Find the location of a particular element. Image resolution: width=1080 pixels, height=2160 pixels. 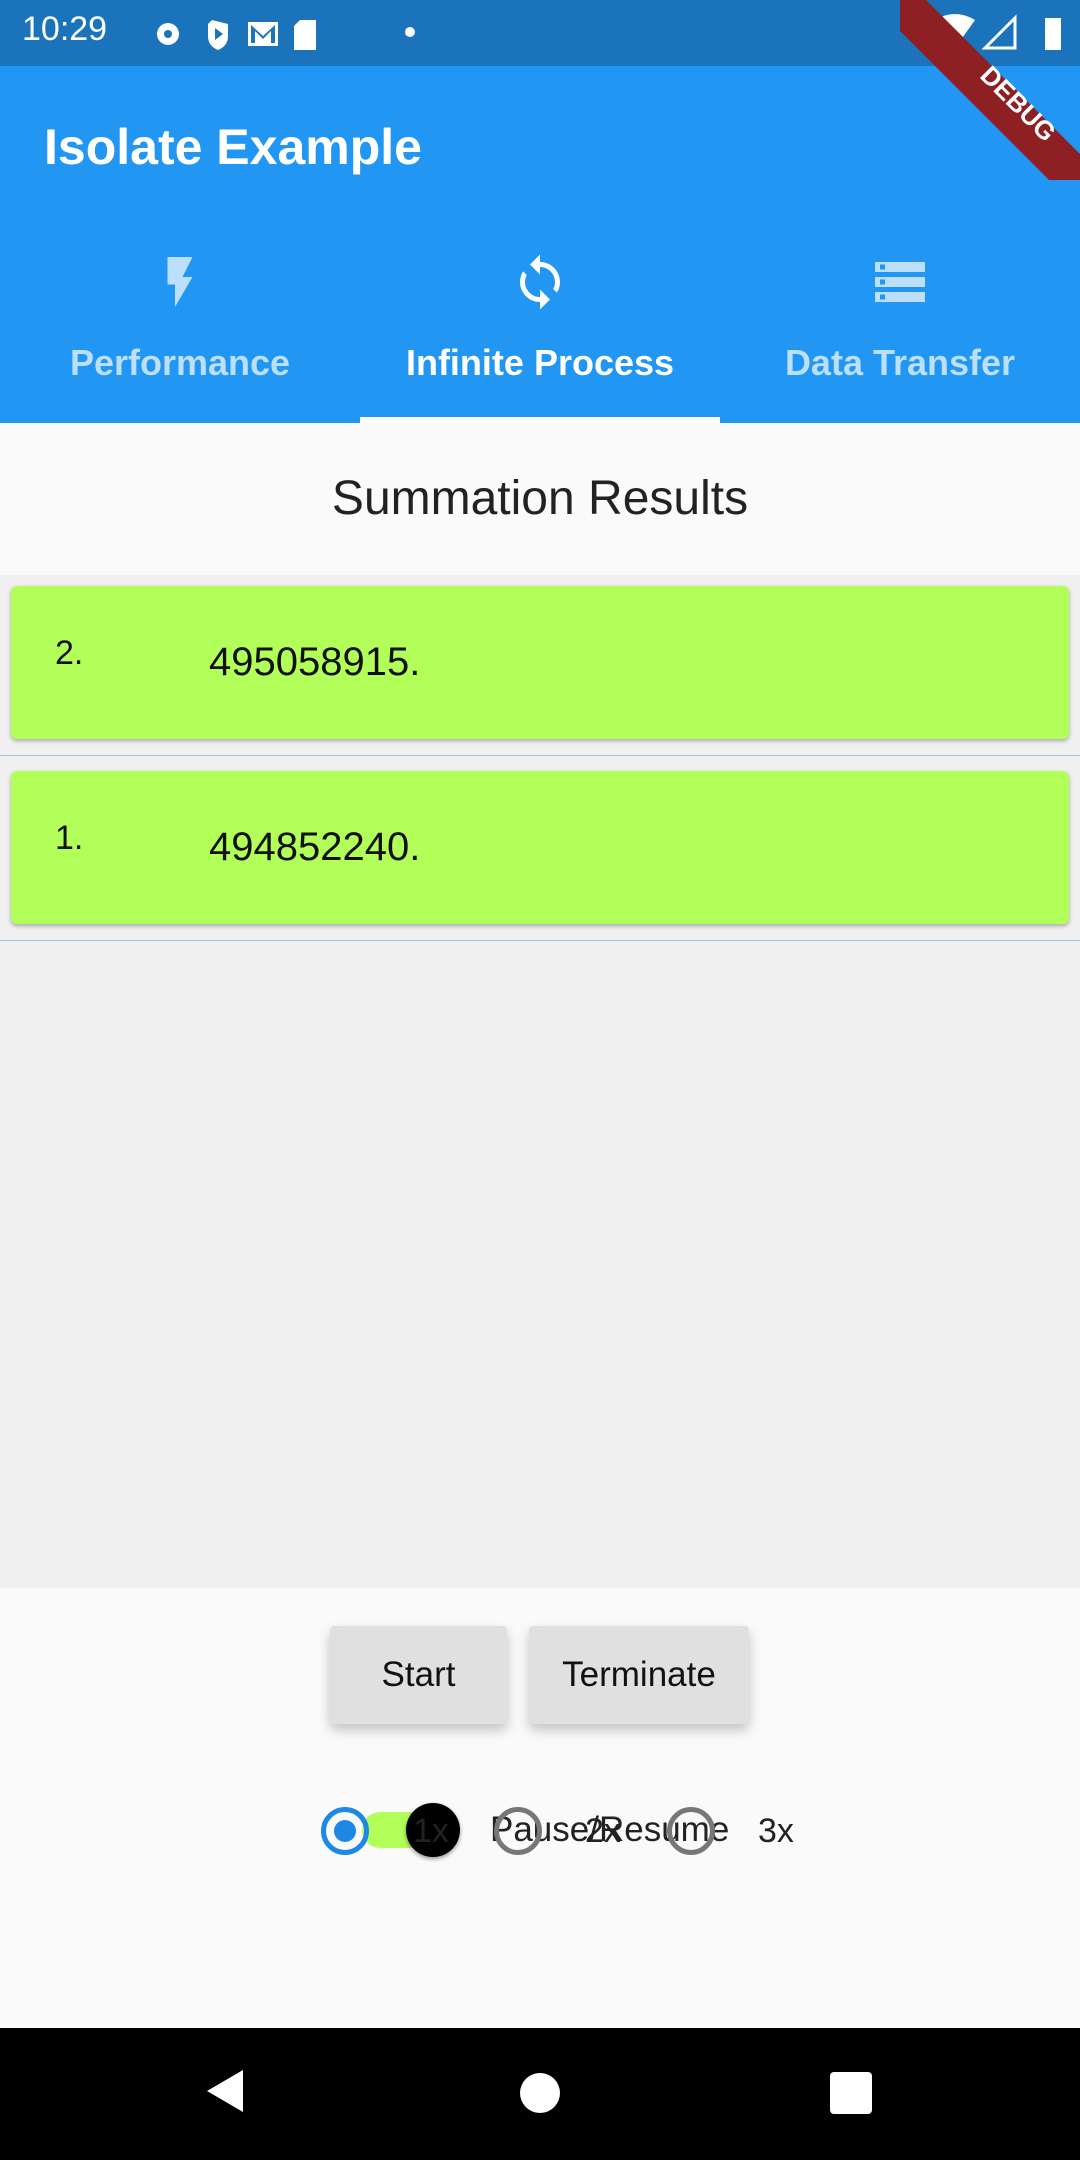

dot-icon is located at coordinates (410, 32).